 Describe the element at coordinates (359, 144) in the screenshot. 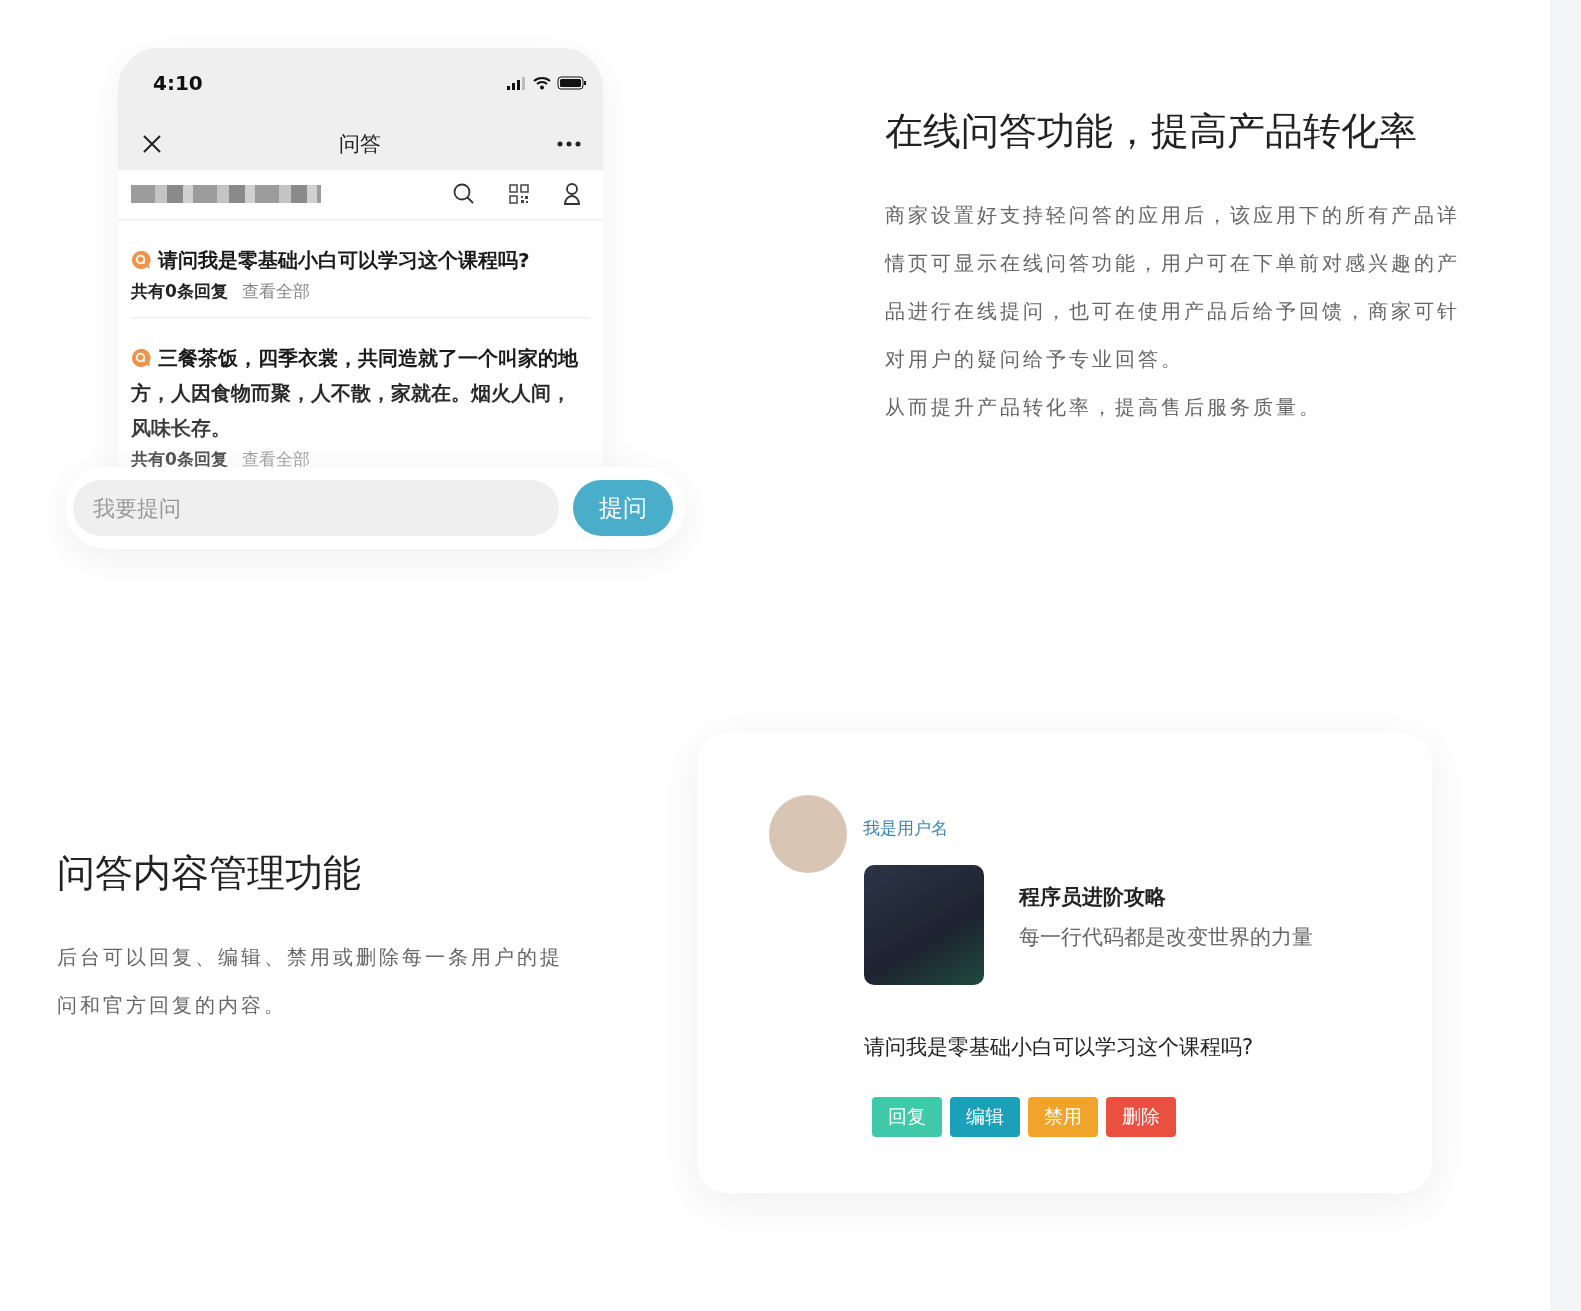

I see `nav-title: 问答` at that location.